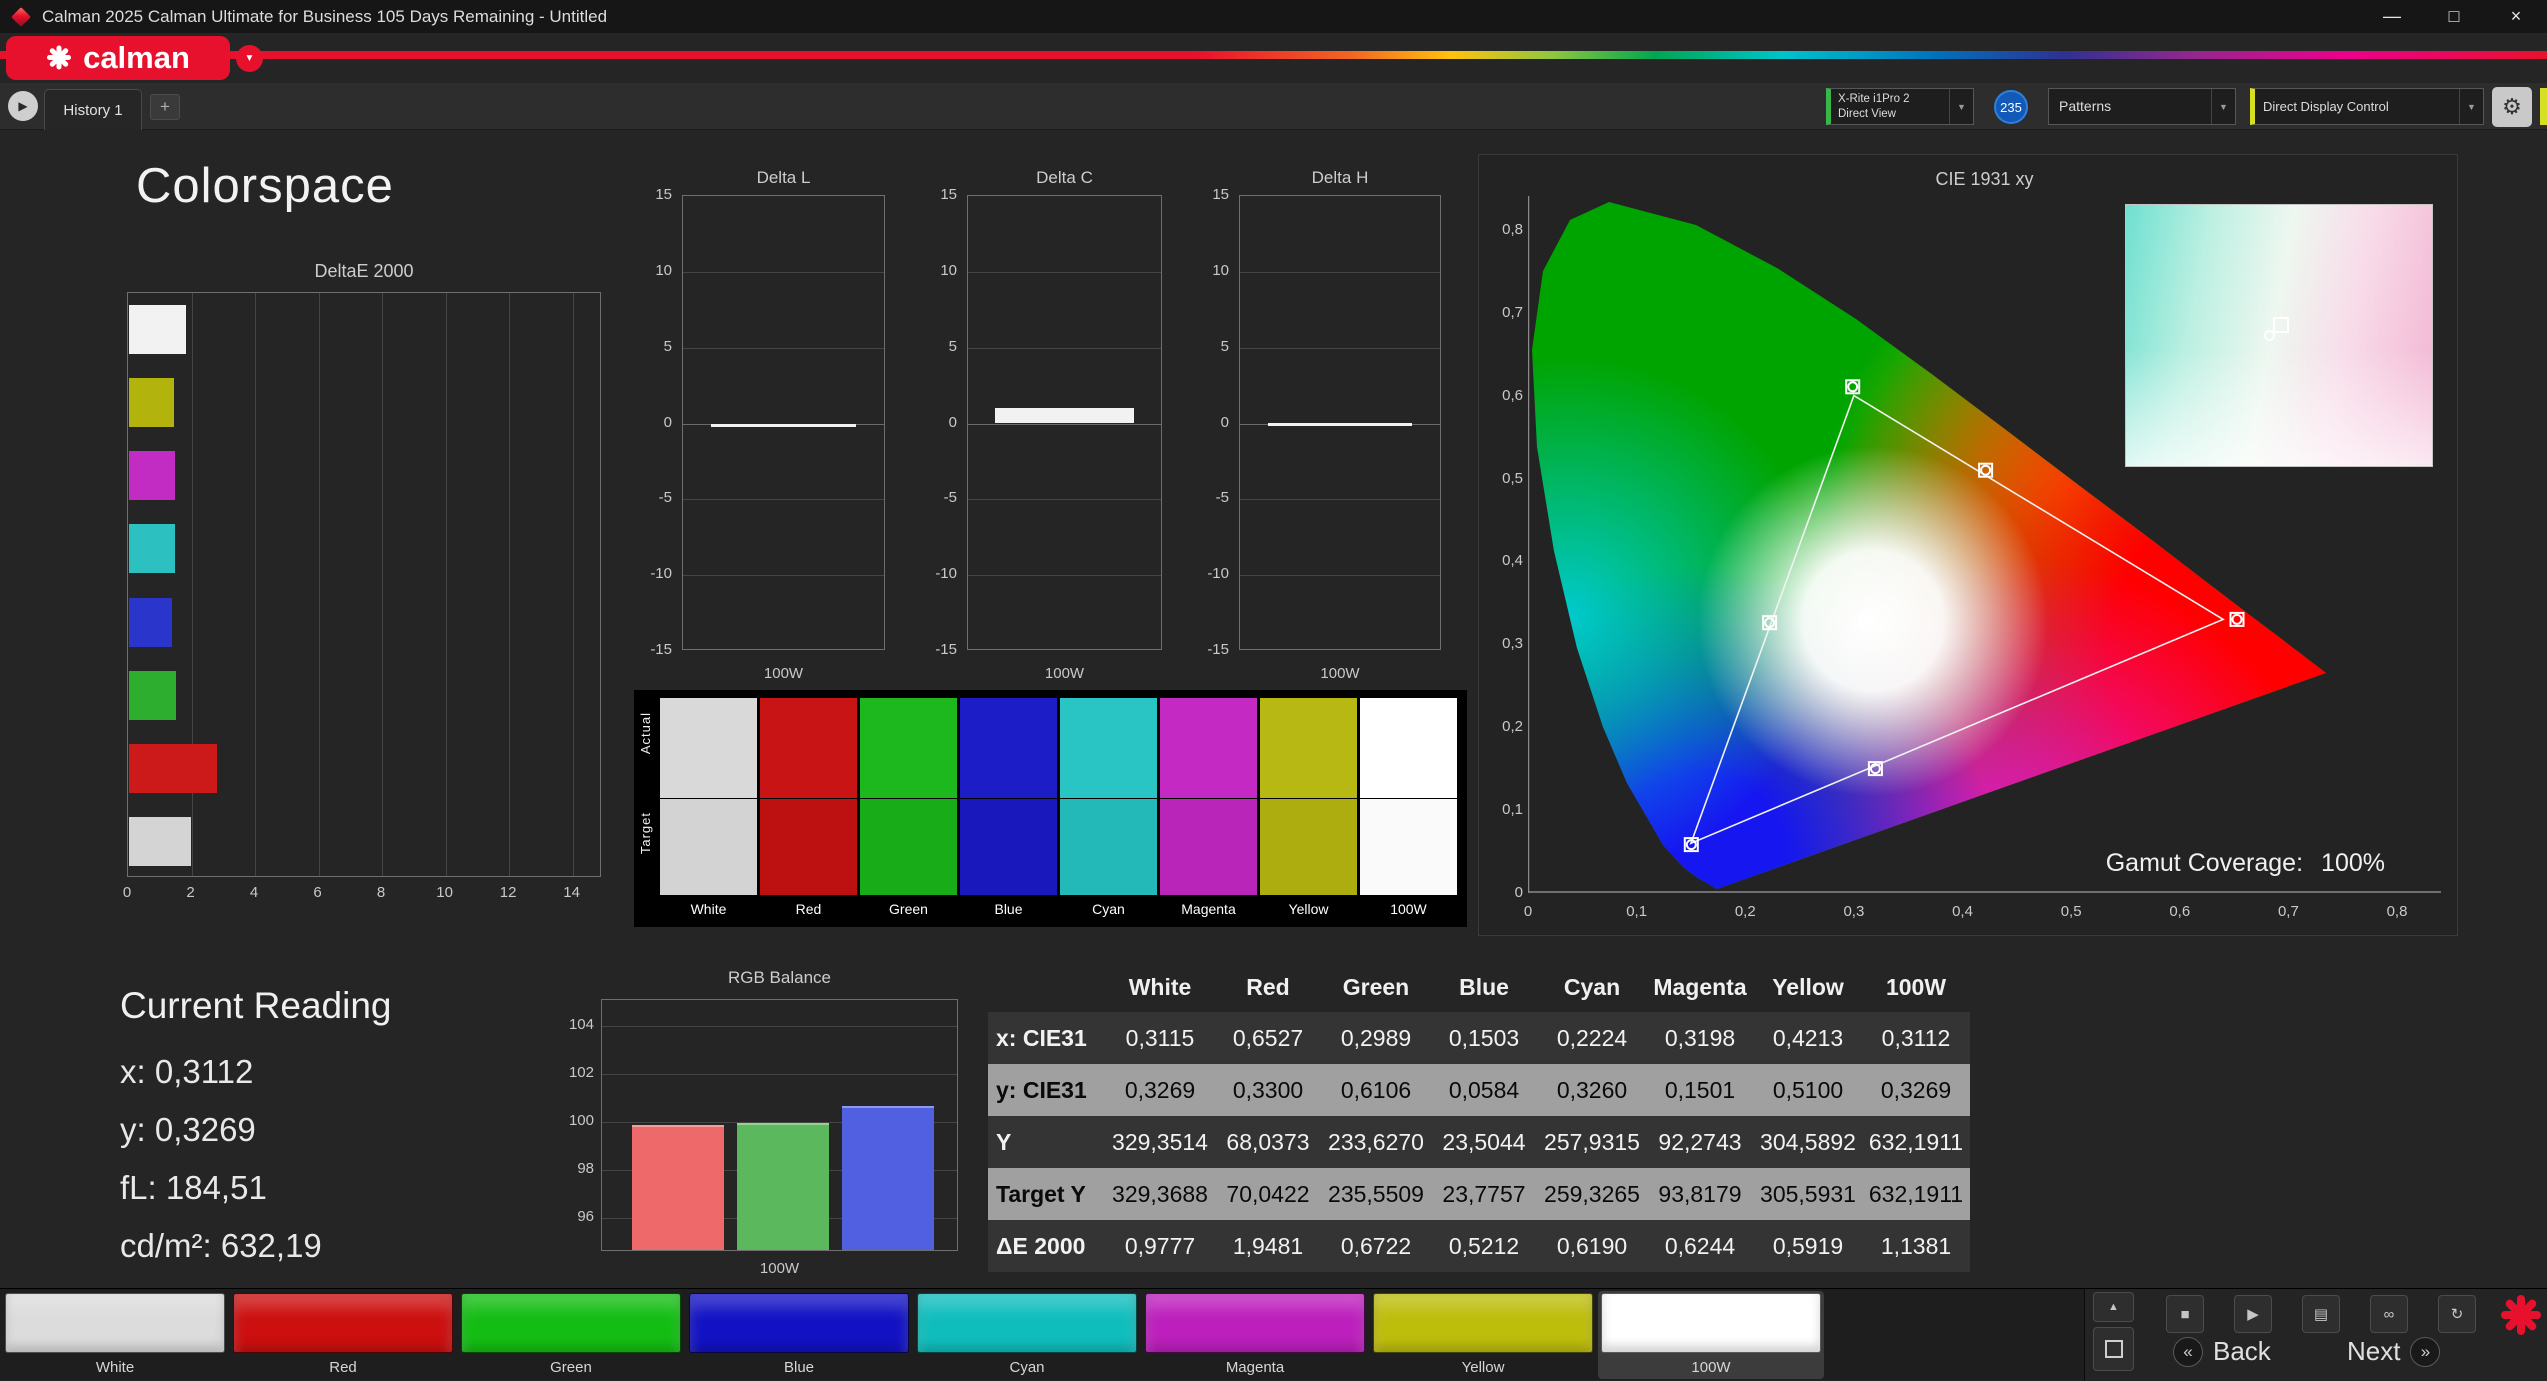 The image size is (2547, 1381). Describe the element at coordinates (1160, 1246) in the screenshot. I see `table-cell: 0,9777` at that location.